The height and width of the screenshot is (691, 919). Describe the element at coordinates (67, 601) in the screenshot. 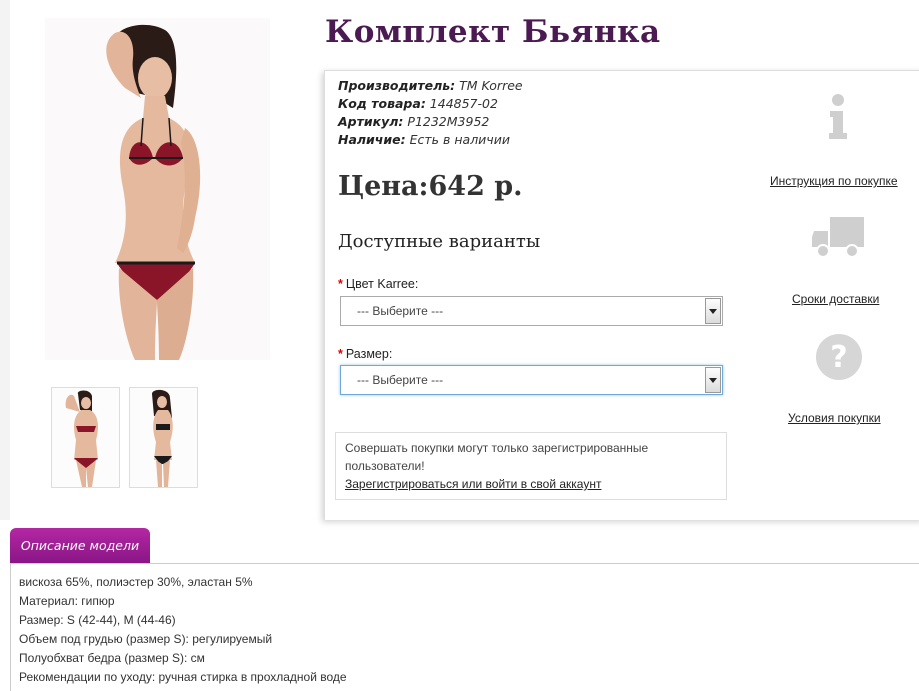

I see `description-line: Материал: гипюр` at that location.